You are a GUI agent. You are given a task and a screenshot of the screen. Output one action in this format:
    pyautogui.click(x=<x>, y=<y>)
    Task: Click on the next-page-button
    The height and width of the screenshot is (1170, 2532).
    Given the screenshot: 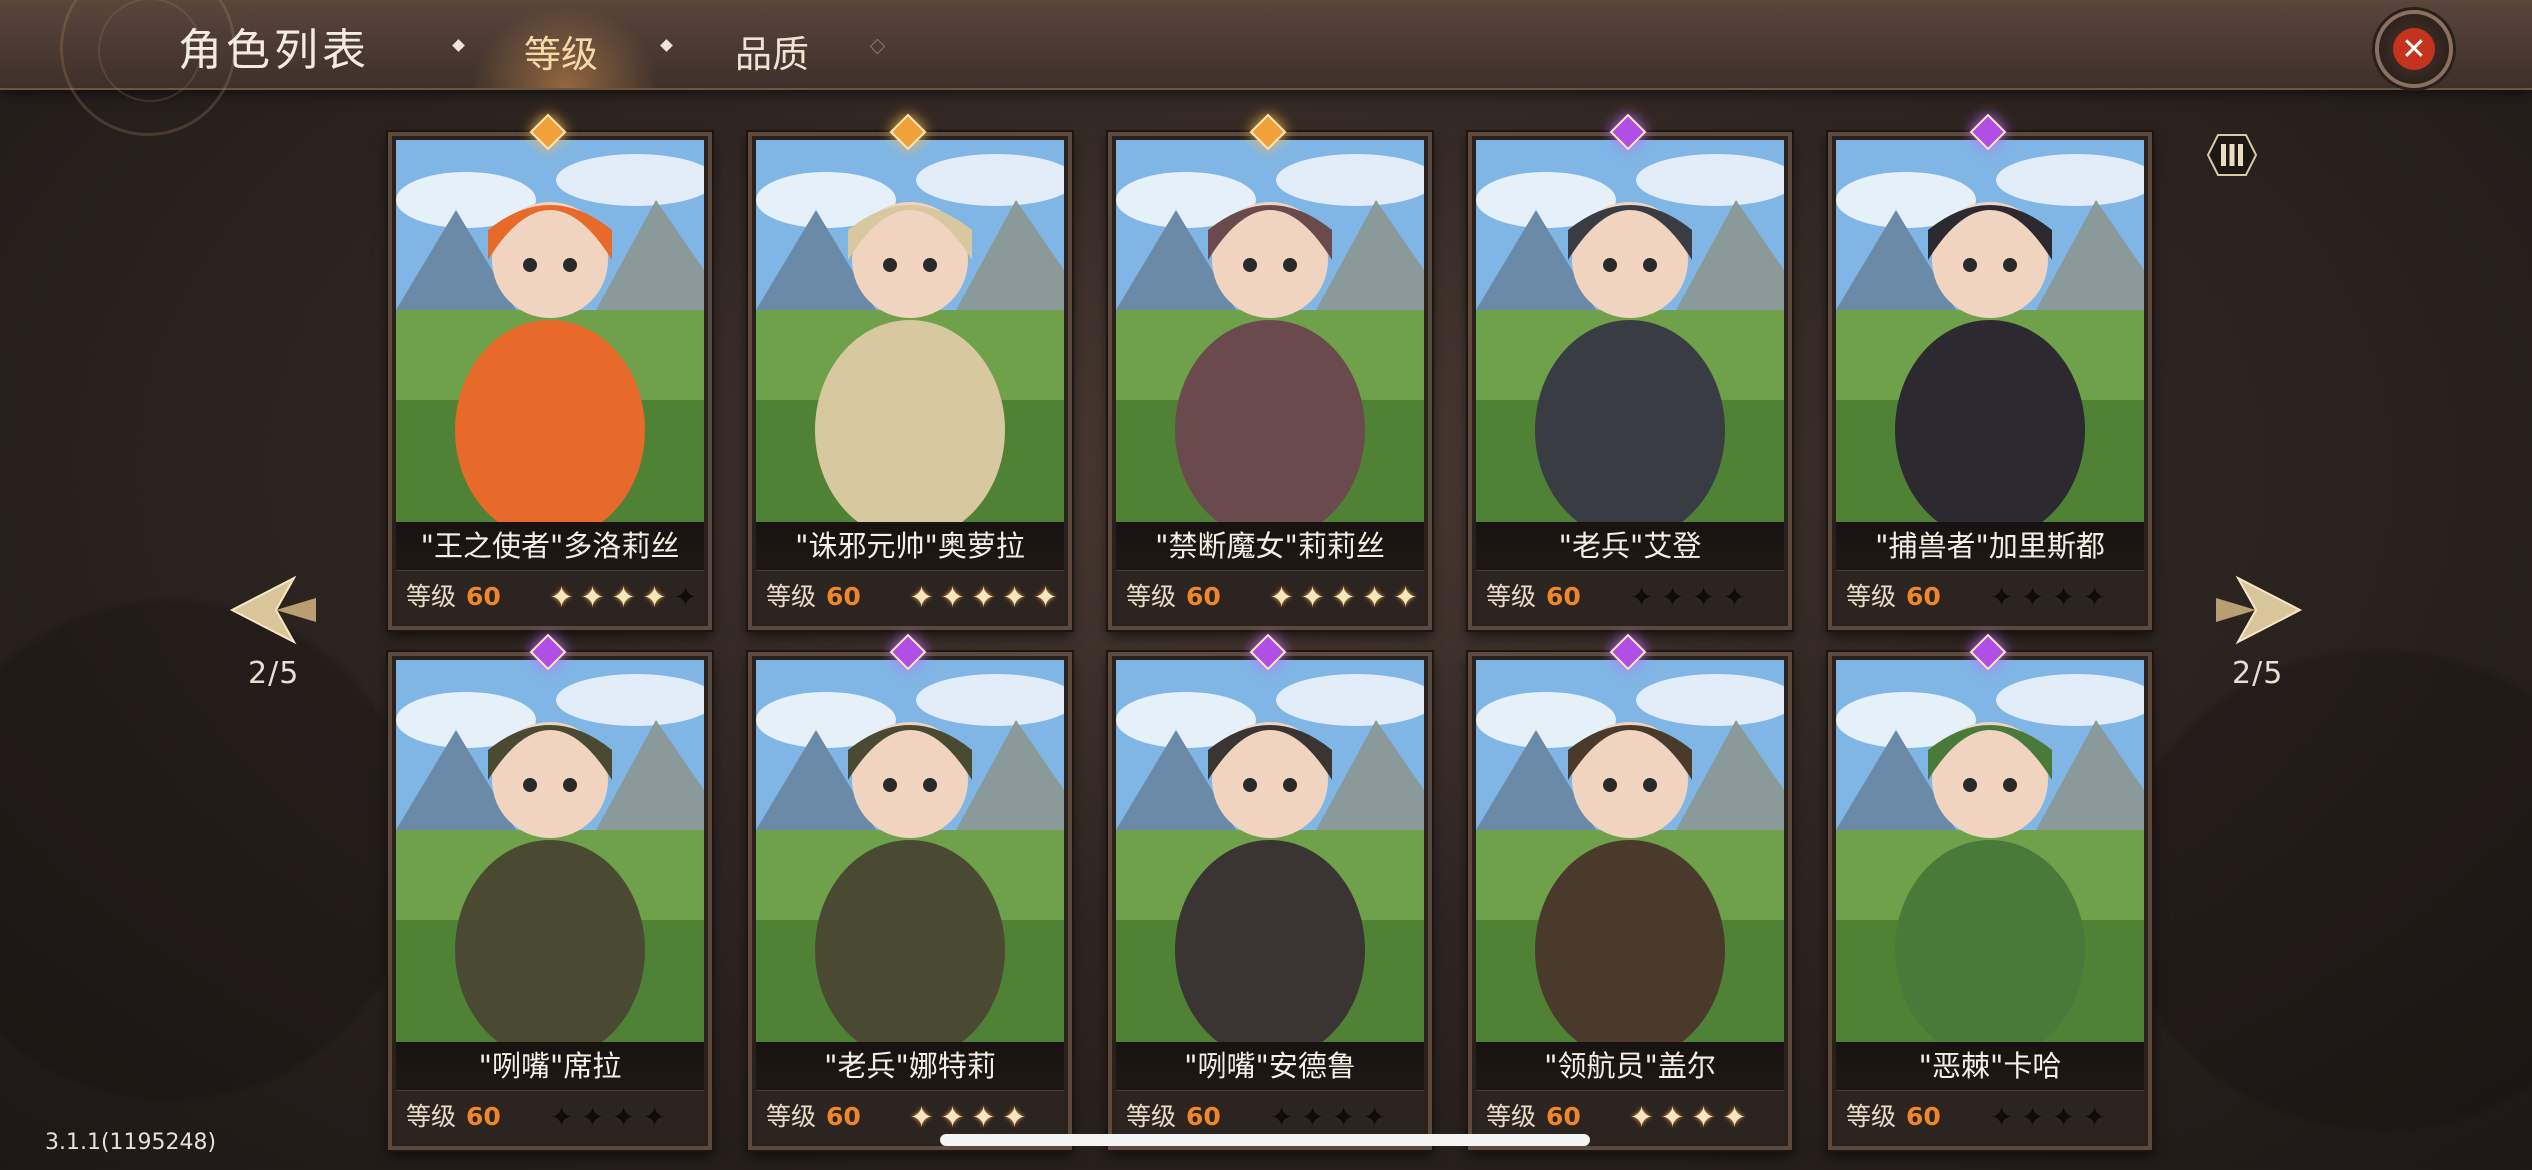 What is the action you would take?
    pyautogui.click(x=2258, y=610)
    